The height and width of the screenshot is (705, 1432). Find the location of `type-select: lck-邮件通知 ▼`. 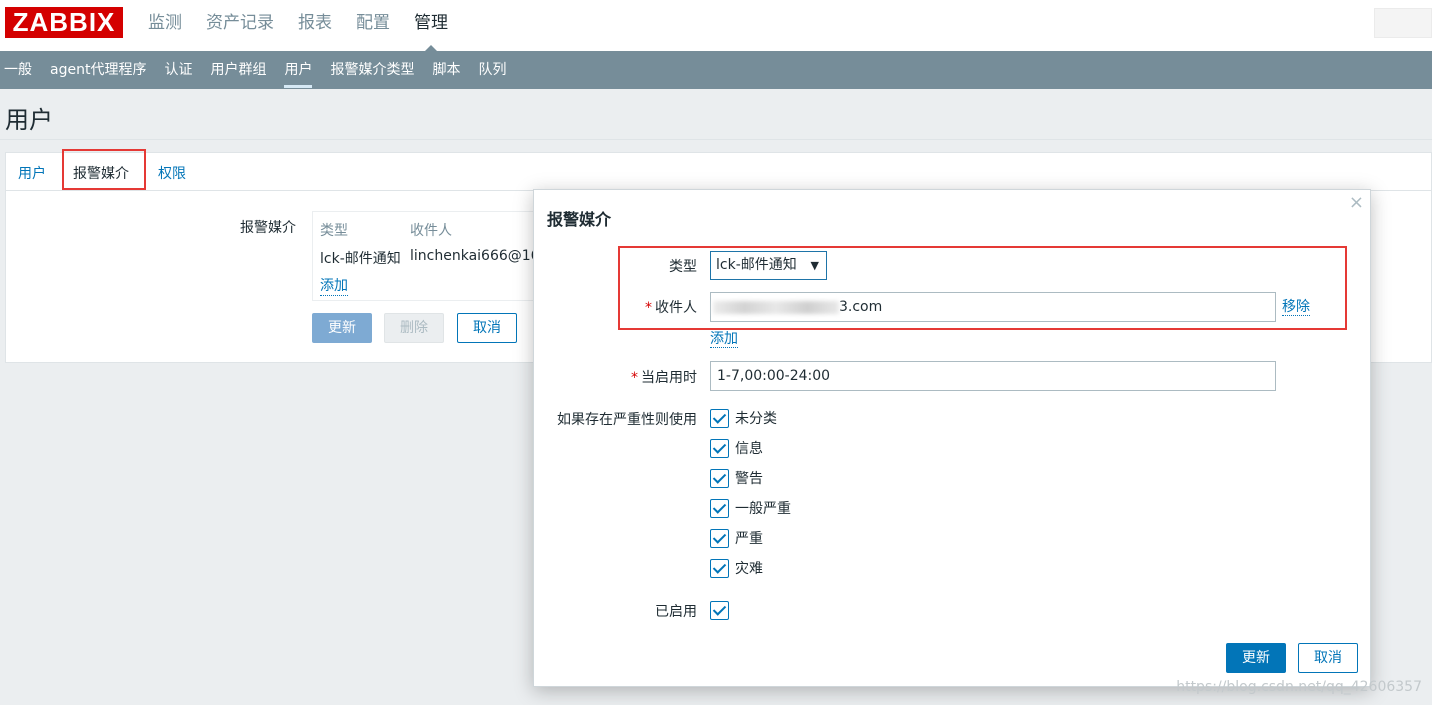

type-select: lck-邮件通知 ▼ is located at coordinates (768, 265).